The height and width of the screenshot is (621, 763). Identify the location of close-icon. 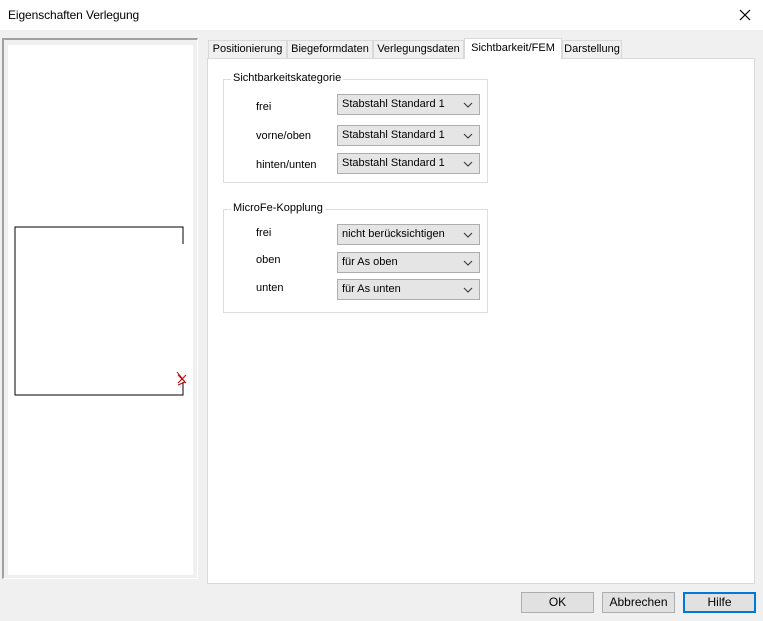
(744, 15).